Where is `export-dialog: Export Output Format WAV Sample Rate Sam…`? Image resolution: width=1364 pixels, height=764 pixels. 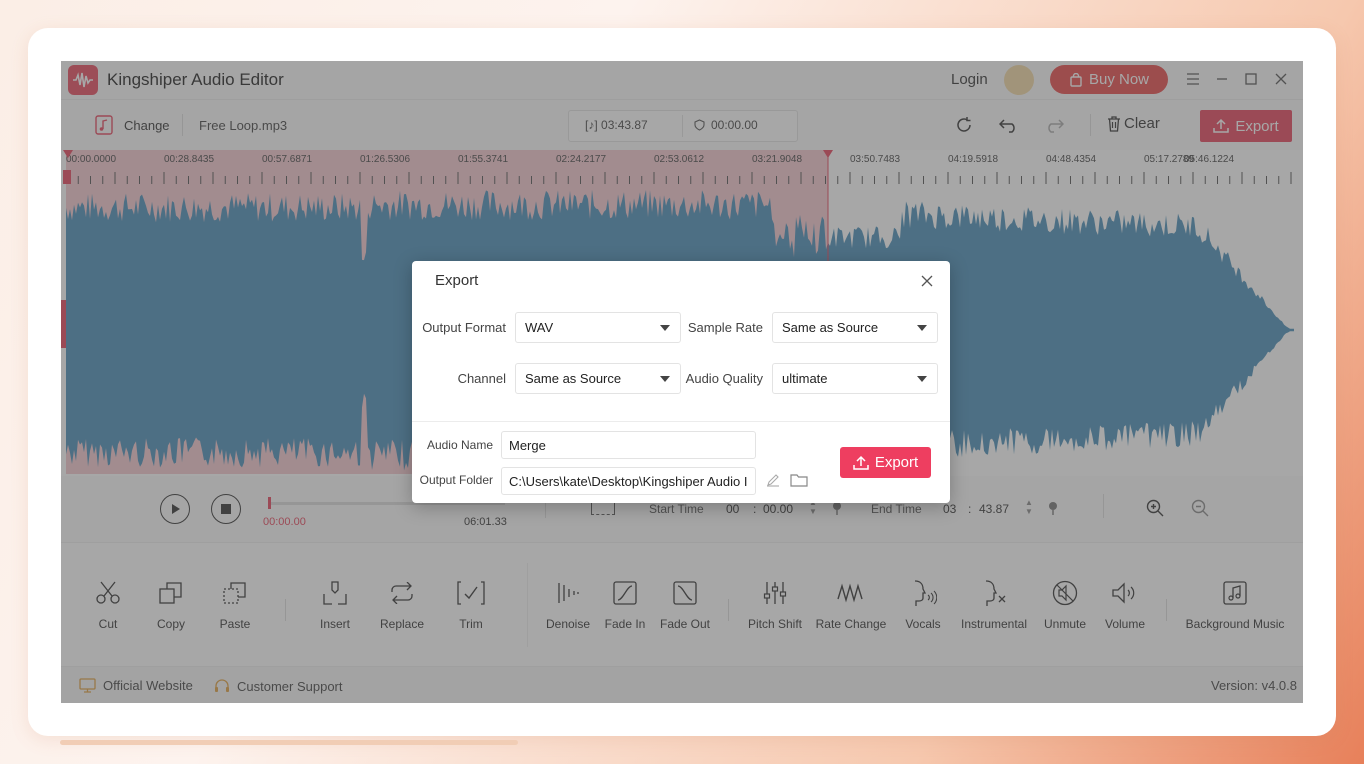 export-dialog: Export Output Format WAV Sample Rate Sam… is located at coordinates (681, 382).